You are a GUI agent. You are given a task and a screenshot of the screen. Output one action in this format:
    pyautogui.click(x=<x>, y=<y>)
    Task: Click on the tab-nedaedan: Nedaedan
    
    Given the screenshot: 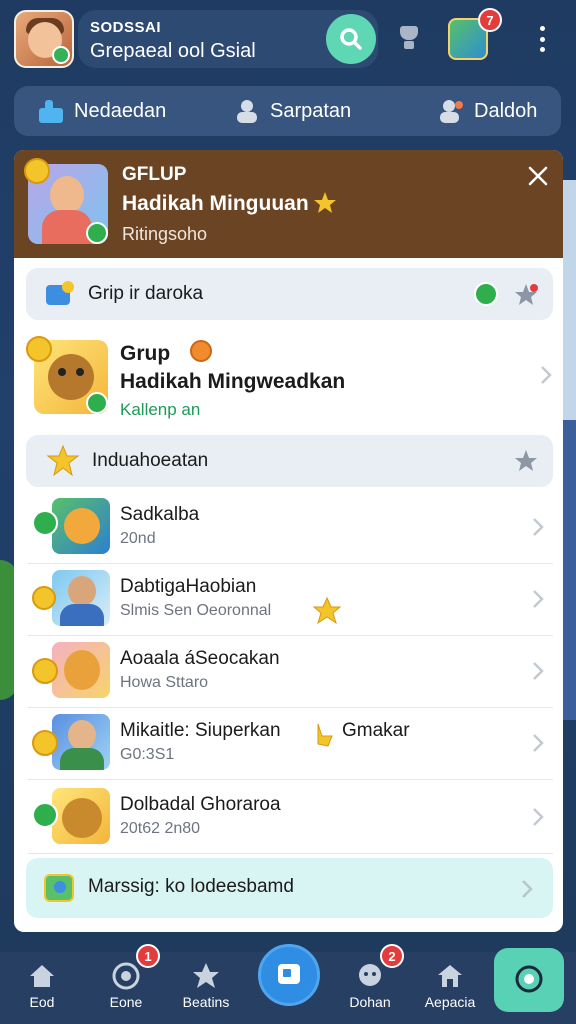 What is the action you would take?
    pyautogui.click(x=101, y=111)
    